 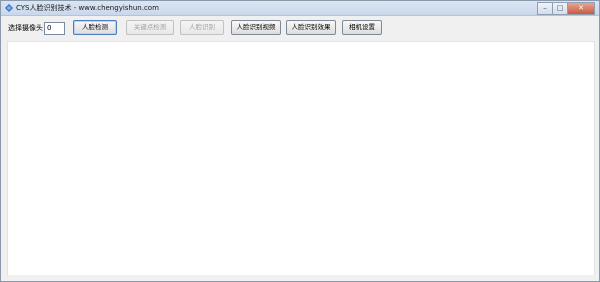 I want to click on maximize-icon: □, so click(x=560, y=8).